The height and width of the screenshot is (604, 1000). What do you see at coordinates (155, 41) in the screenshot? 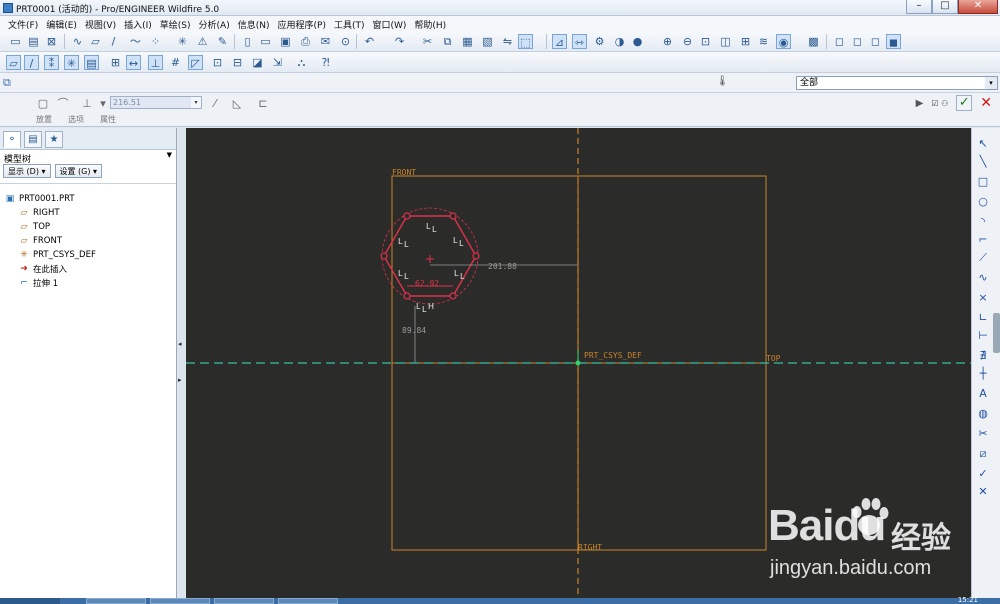
I see `datum-point-icon: ⁘` at bounding box center [155, 41].